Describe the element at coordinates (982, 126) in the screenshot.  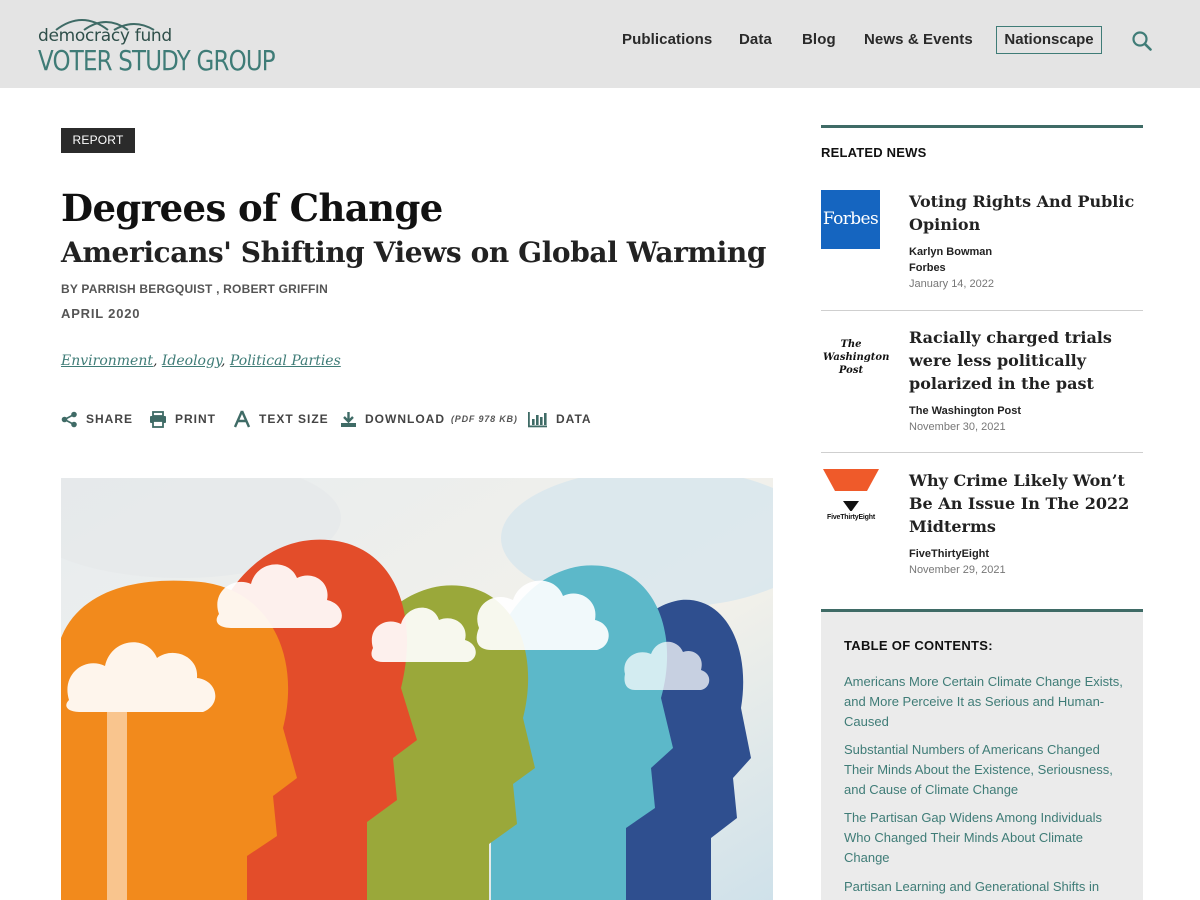
I see `related-news-rule` at that location.